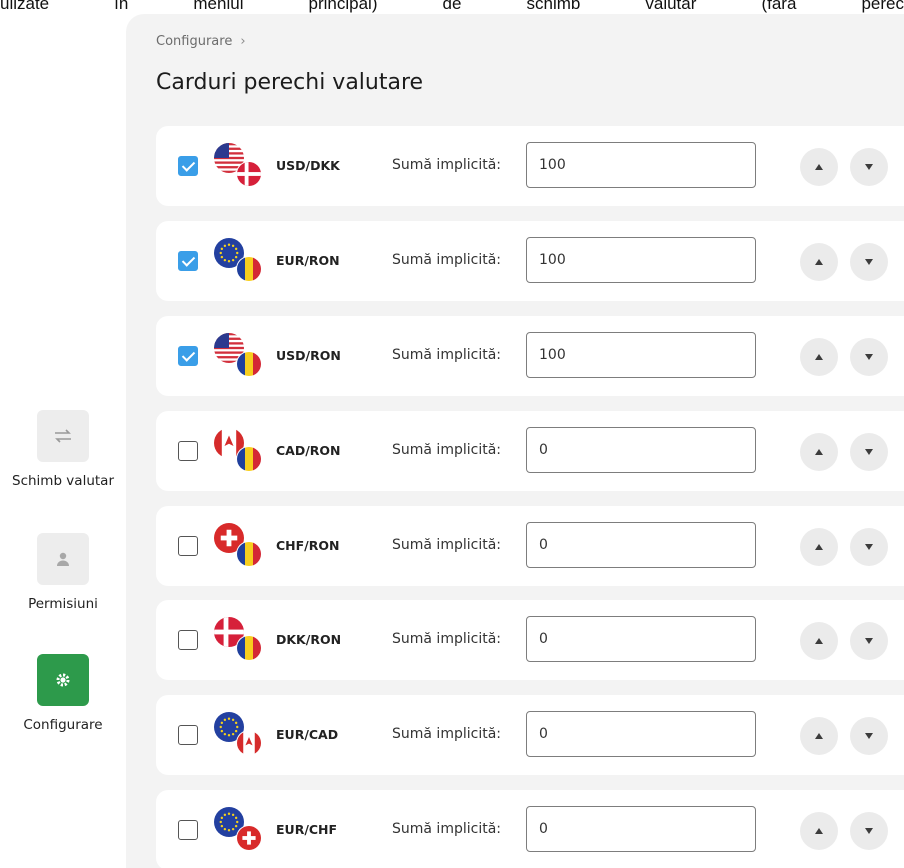 Image resolution: width=904 pixels, height=868 pixels. Describe the element at coordinates (290, 82) in the screenshot. I see `page-title: Carduri perechi valutare` at that location.